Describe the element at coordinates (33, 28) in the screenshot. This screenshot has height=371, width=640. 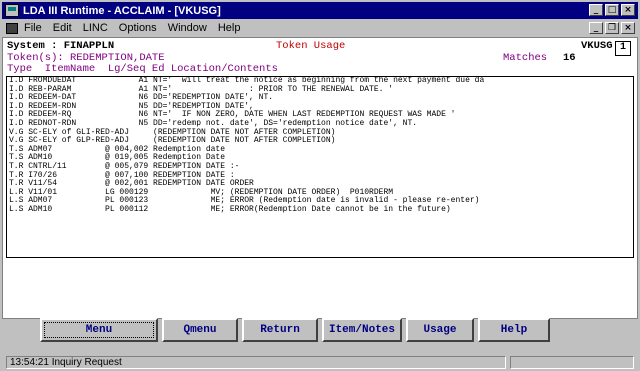
I see `menu-file: File` at that location.